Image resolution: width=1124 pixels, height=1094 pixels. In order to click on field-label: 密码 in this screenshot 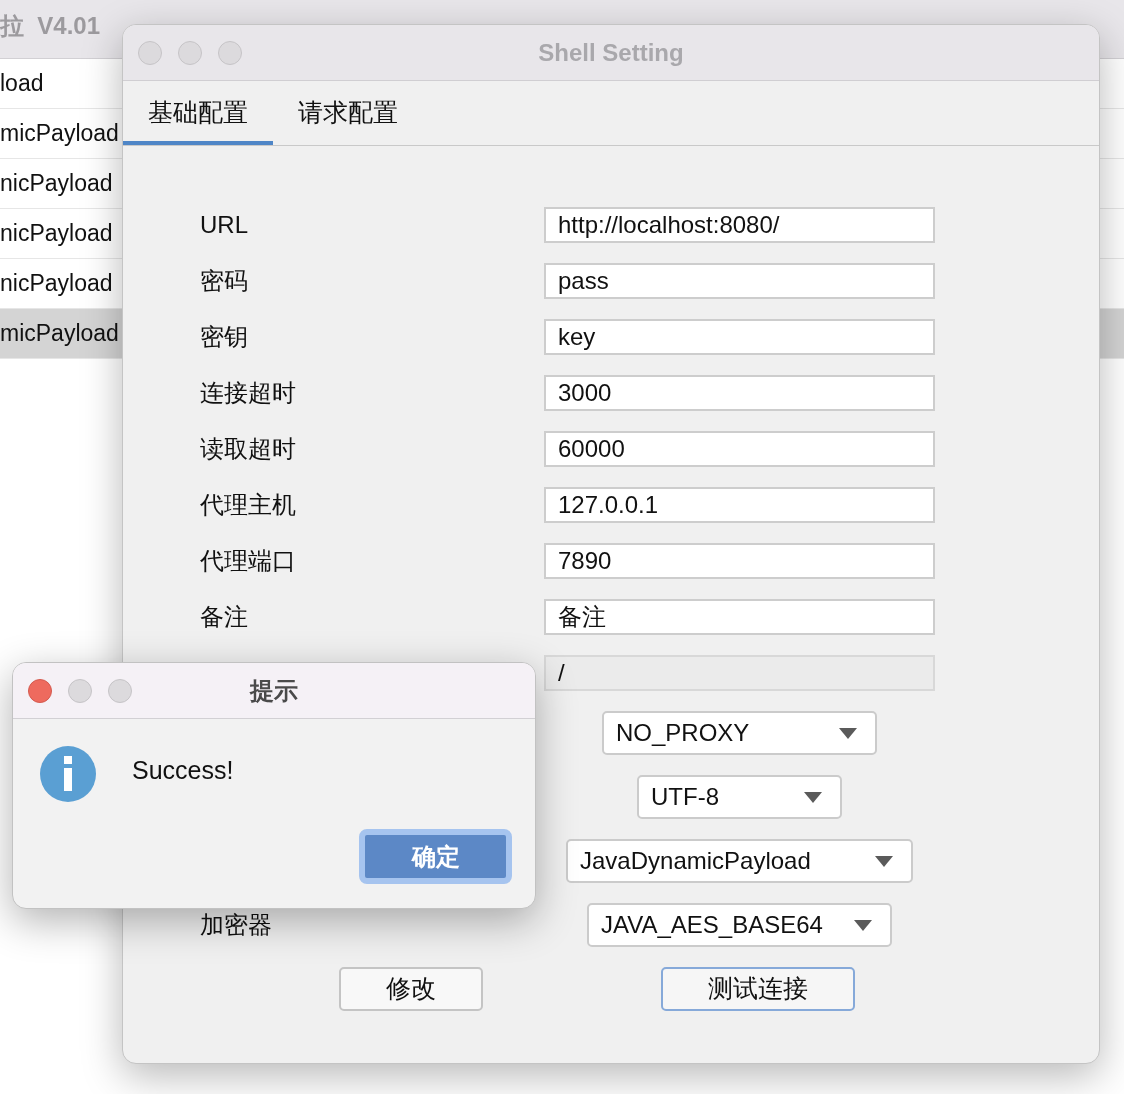, I will do `click(224, 281)`.